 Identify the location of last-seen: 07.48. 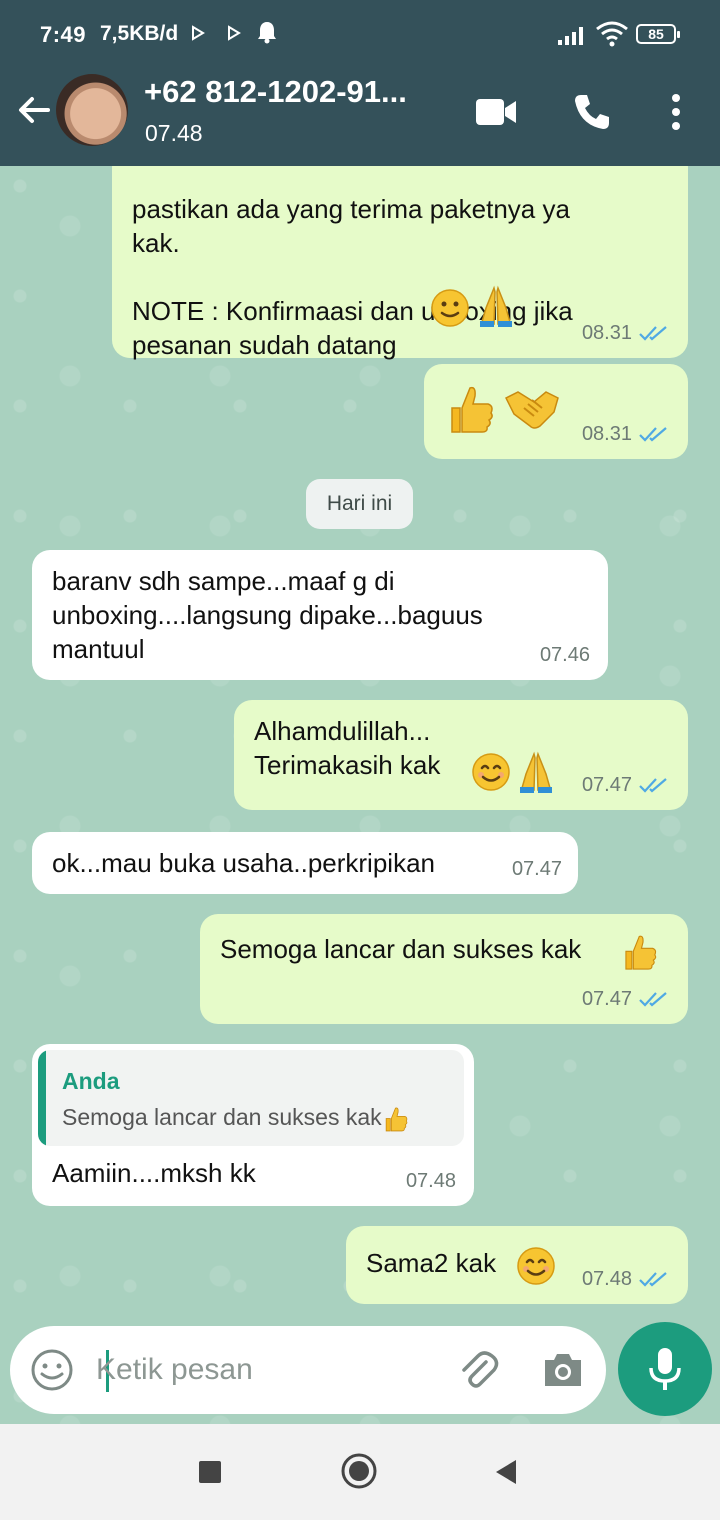
(174, 133).